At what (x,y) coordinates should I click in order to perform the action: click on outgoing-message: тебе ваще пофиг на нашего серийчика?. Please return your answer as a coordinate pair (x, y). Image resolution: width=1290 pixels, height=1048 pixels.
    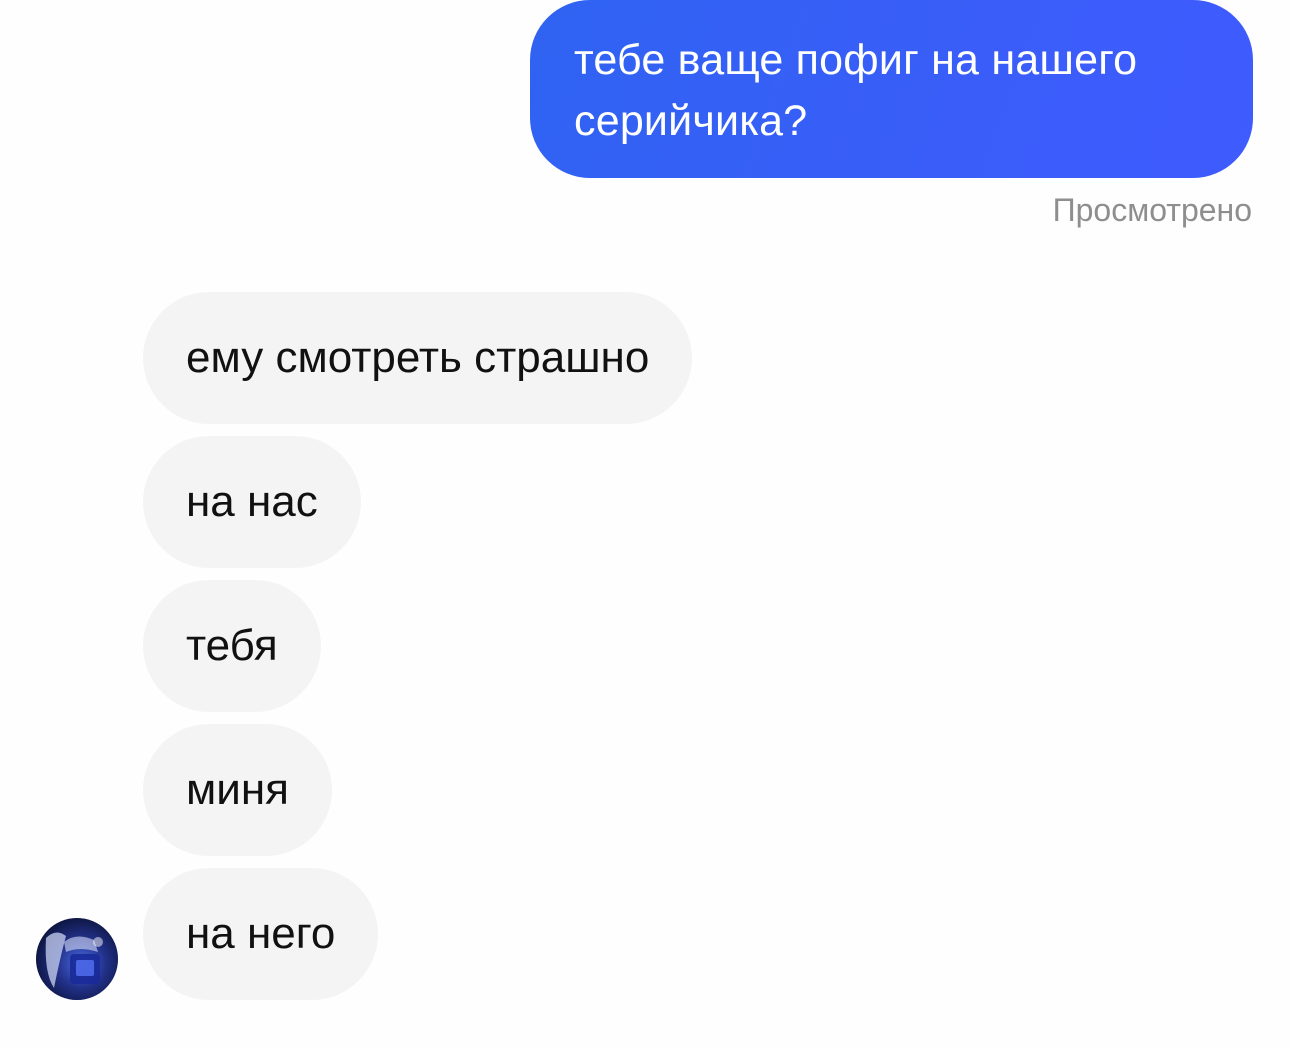
    Looking at the image, I should click on (891, 89).